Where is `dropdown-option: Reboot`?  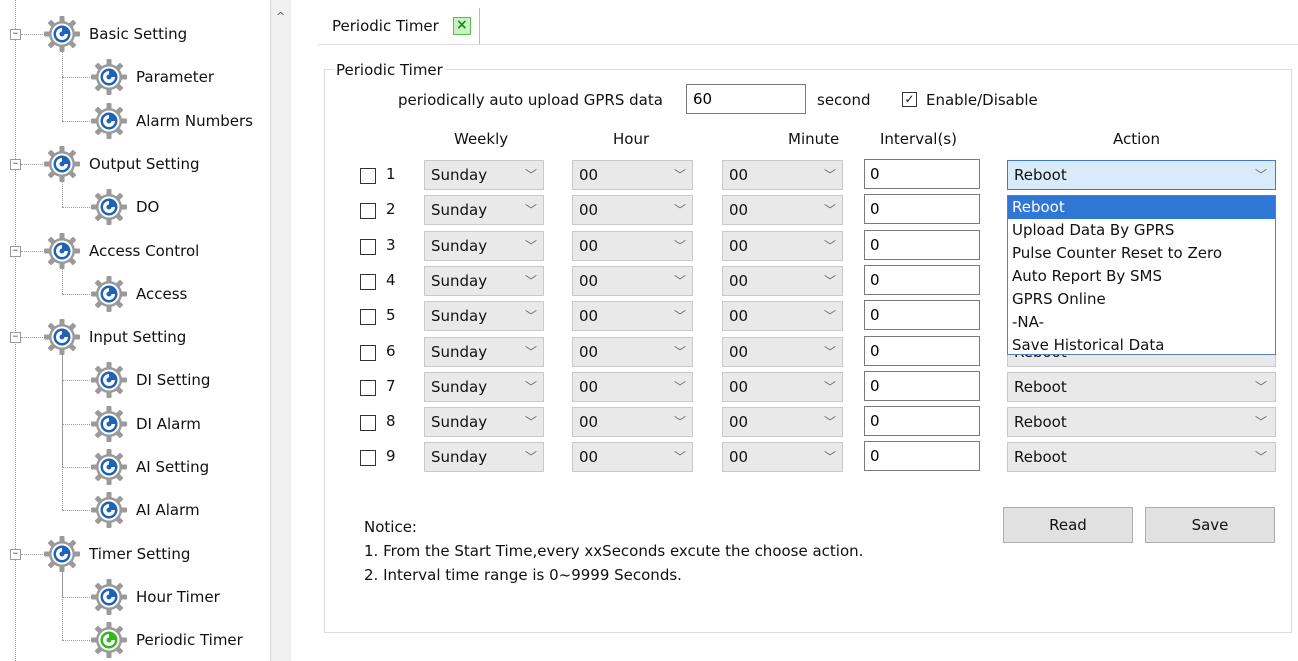
dropdown-option: Reboot is located at coordinates (1141, 207).